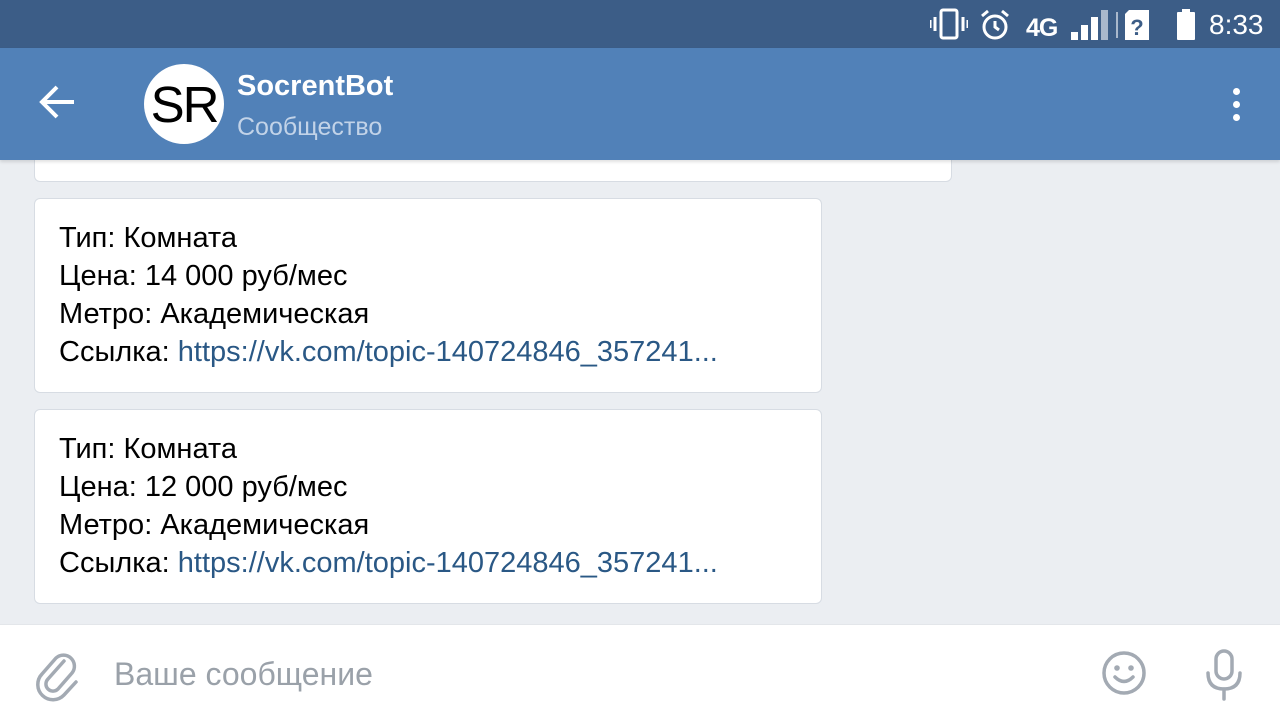 The width and height of the screenshot is (1280, 720). I want to click on chat-title: SocrentBot, so click(315, 86).